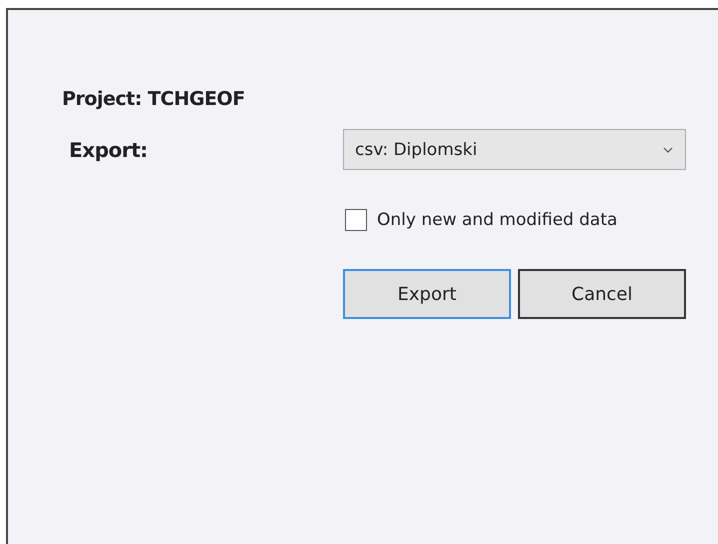  I want to click on export-dropdown: csv: Diplomski, so click(514, 149).